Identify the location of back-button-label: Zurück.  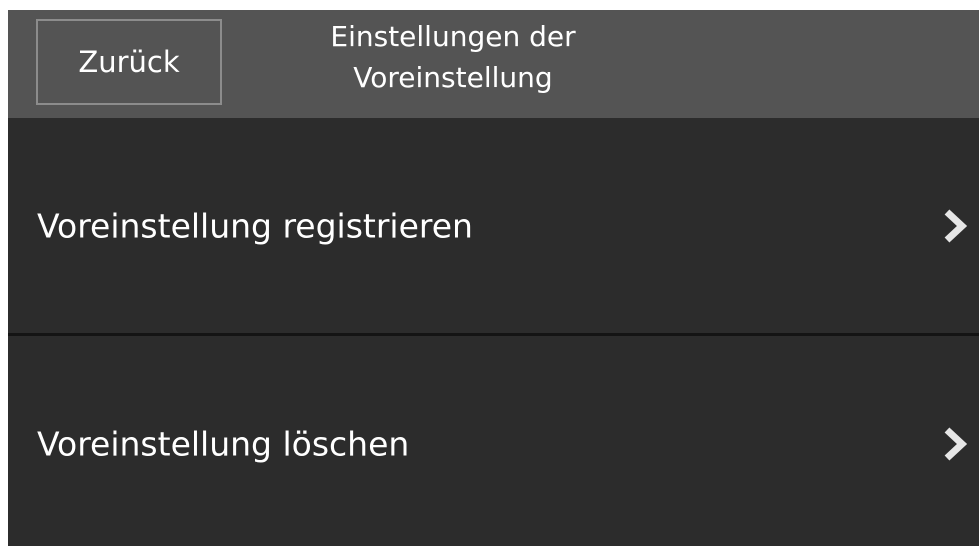
(129, 62).